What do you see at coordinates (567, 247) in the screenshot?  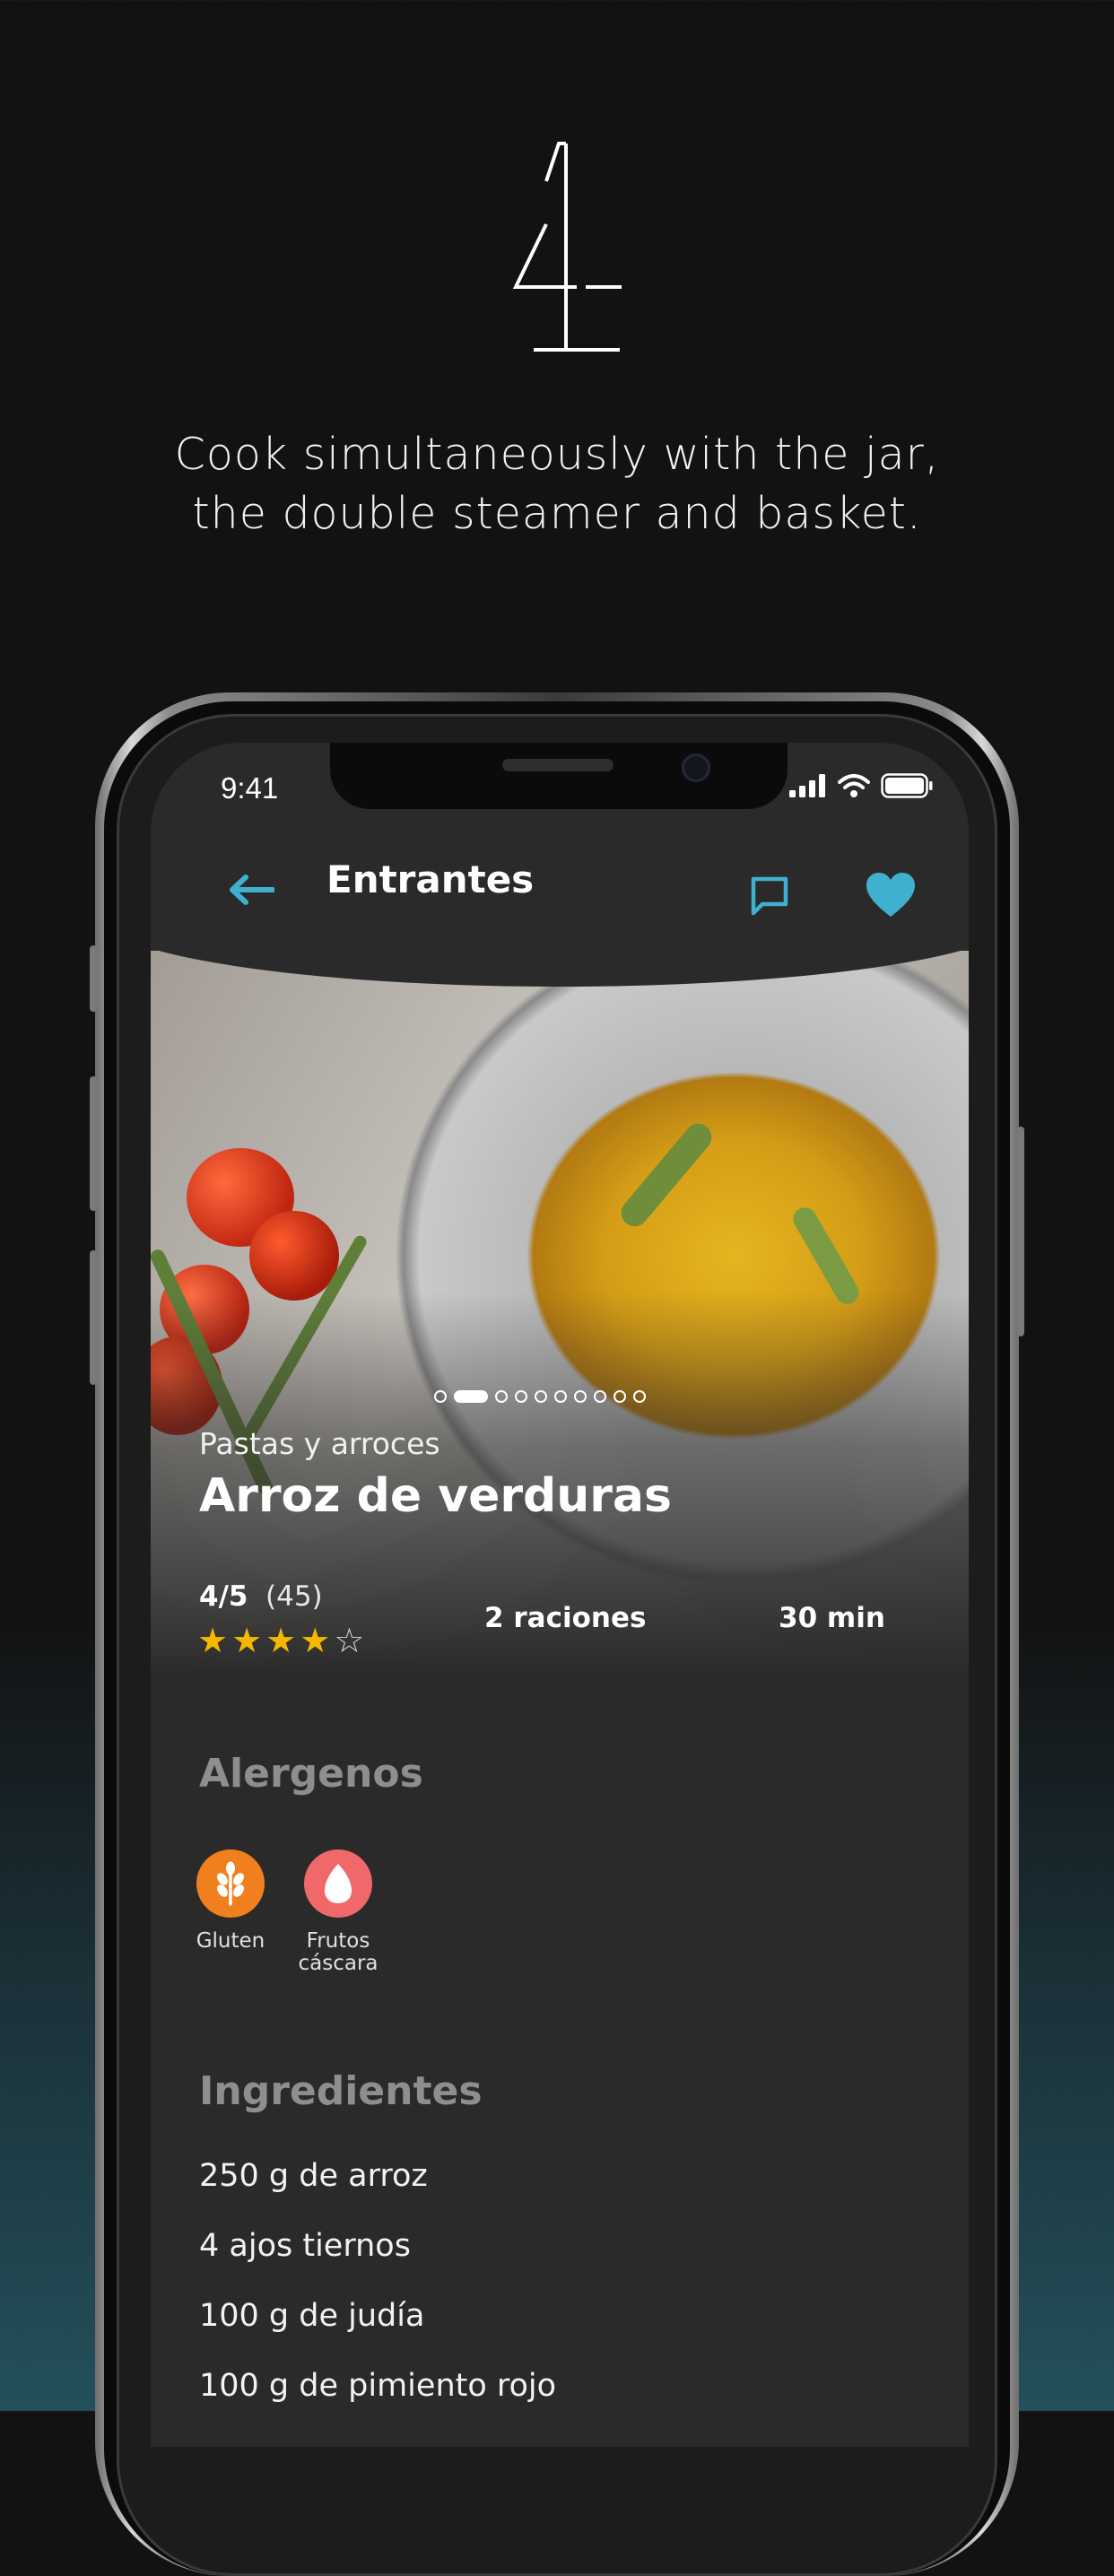 I see `step-number-four-glyph` at bounding box center [567, 247].